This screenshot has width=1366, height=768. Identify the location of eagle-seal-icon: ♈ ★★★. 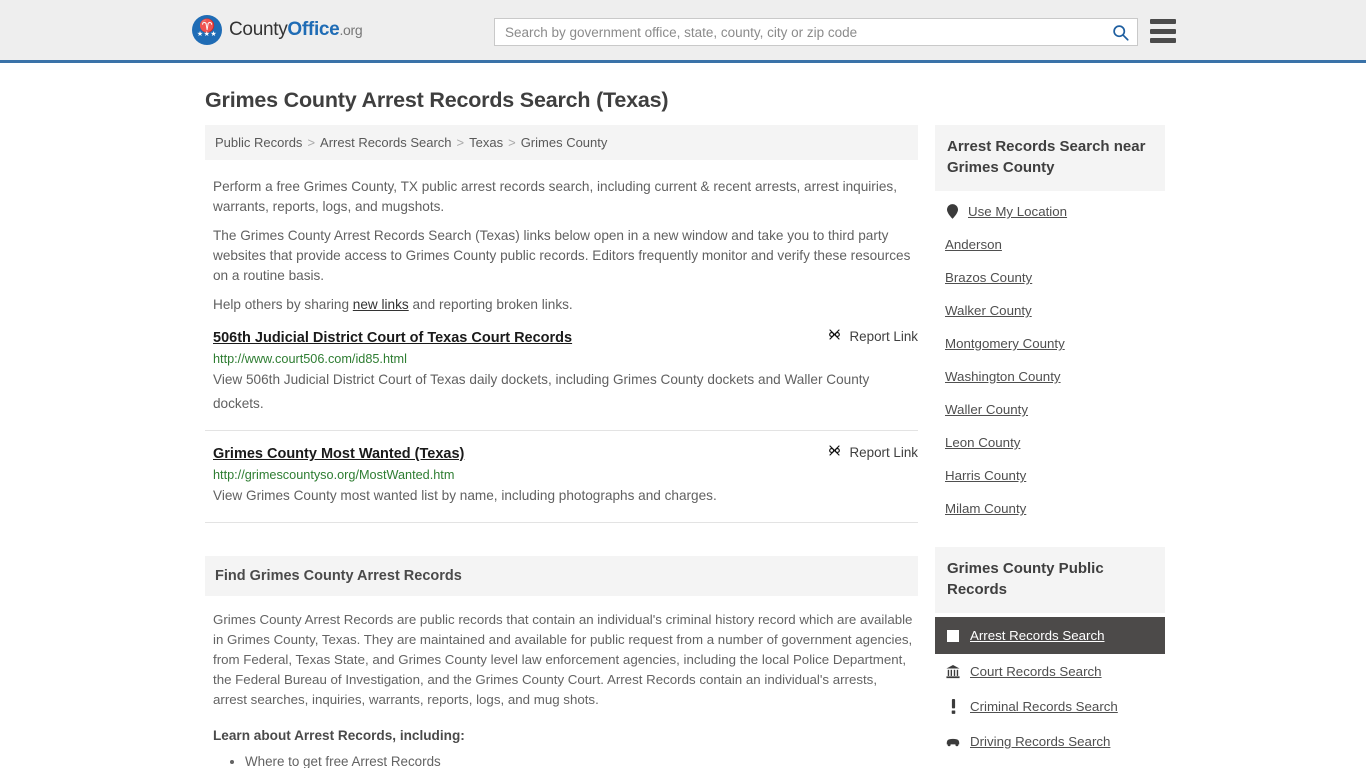
(207, 30).